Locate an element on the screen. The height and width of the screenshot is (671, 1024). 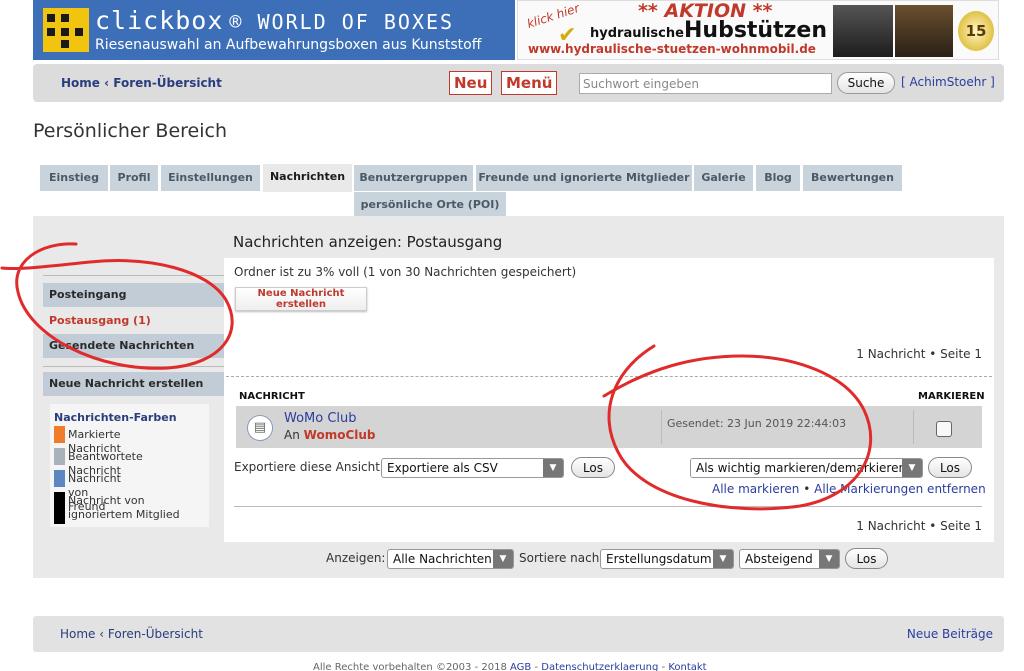
footer-forum-overview-link: Foren-Übersicht is located at coordinates (155, 634).